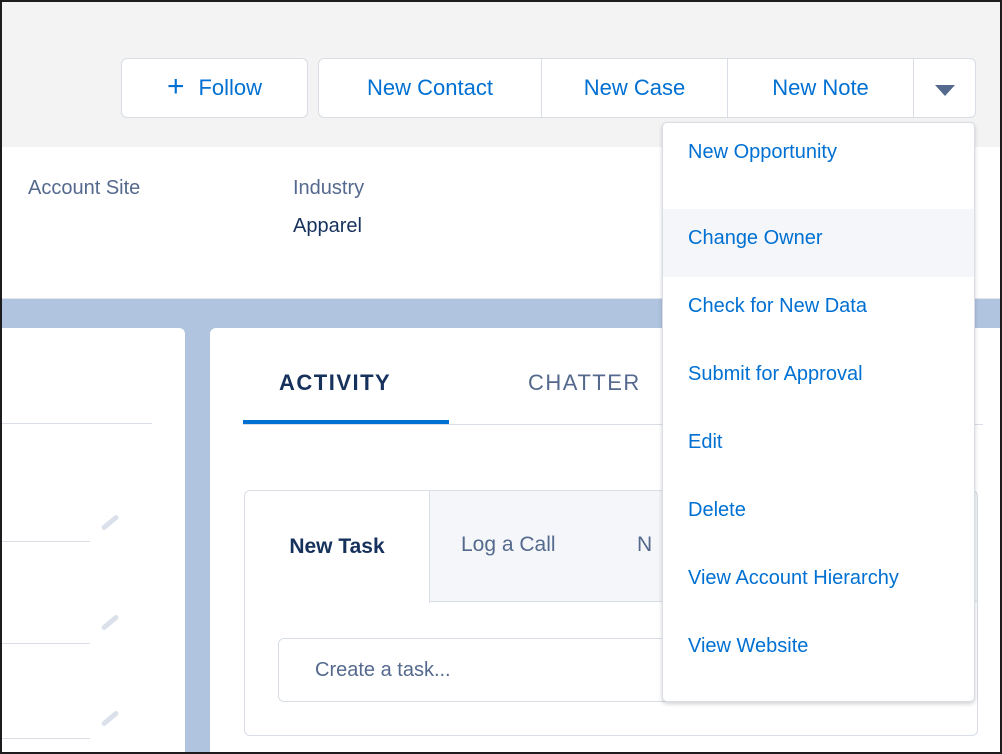  I want to click on menu-item-submit-for-approval: Submit for Approval, so click(818, 379).